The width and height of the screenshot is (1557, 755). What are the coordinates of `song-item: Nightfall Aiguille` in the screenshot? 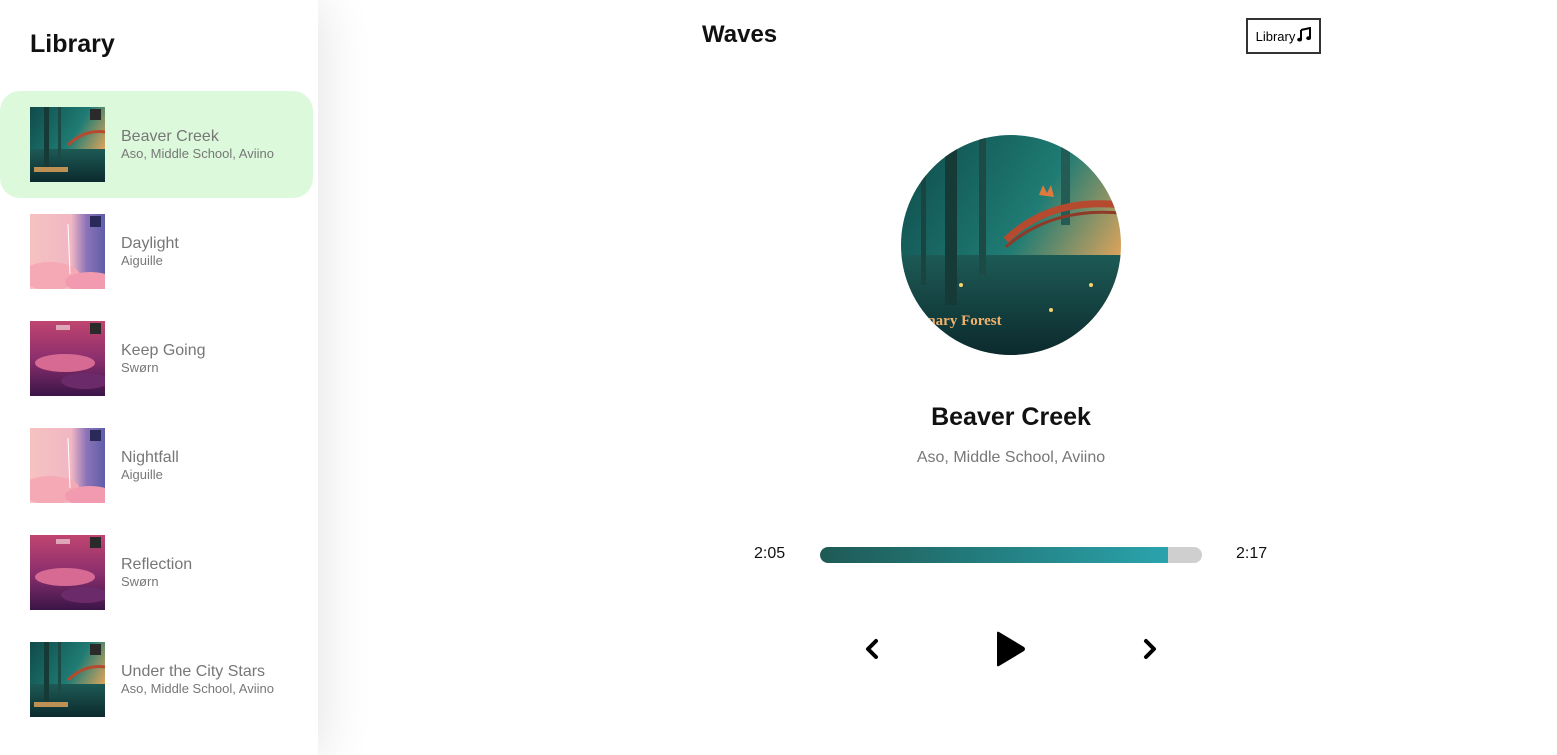 It's located at (156, 465).